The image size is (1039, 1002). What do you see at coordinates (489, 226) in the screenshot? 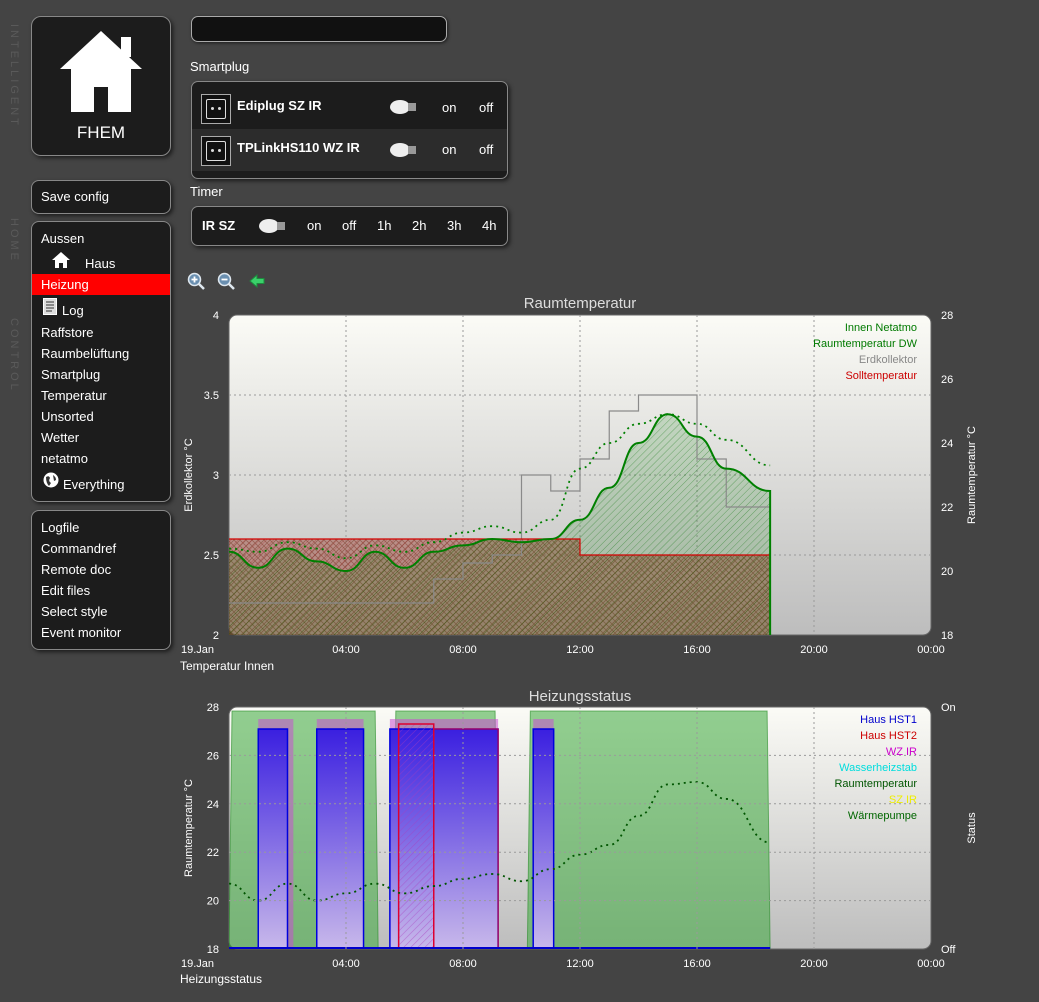
I see `timer-4h-button: 4h` at bounding box center [489, 226].